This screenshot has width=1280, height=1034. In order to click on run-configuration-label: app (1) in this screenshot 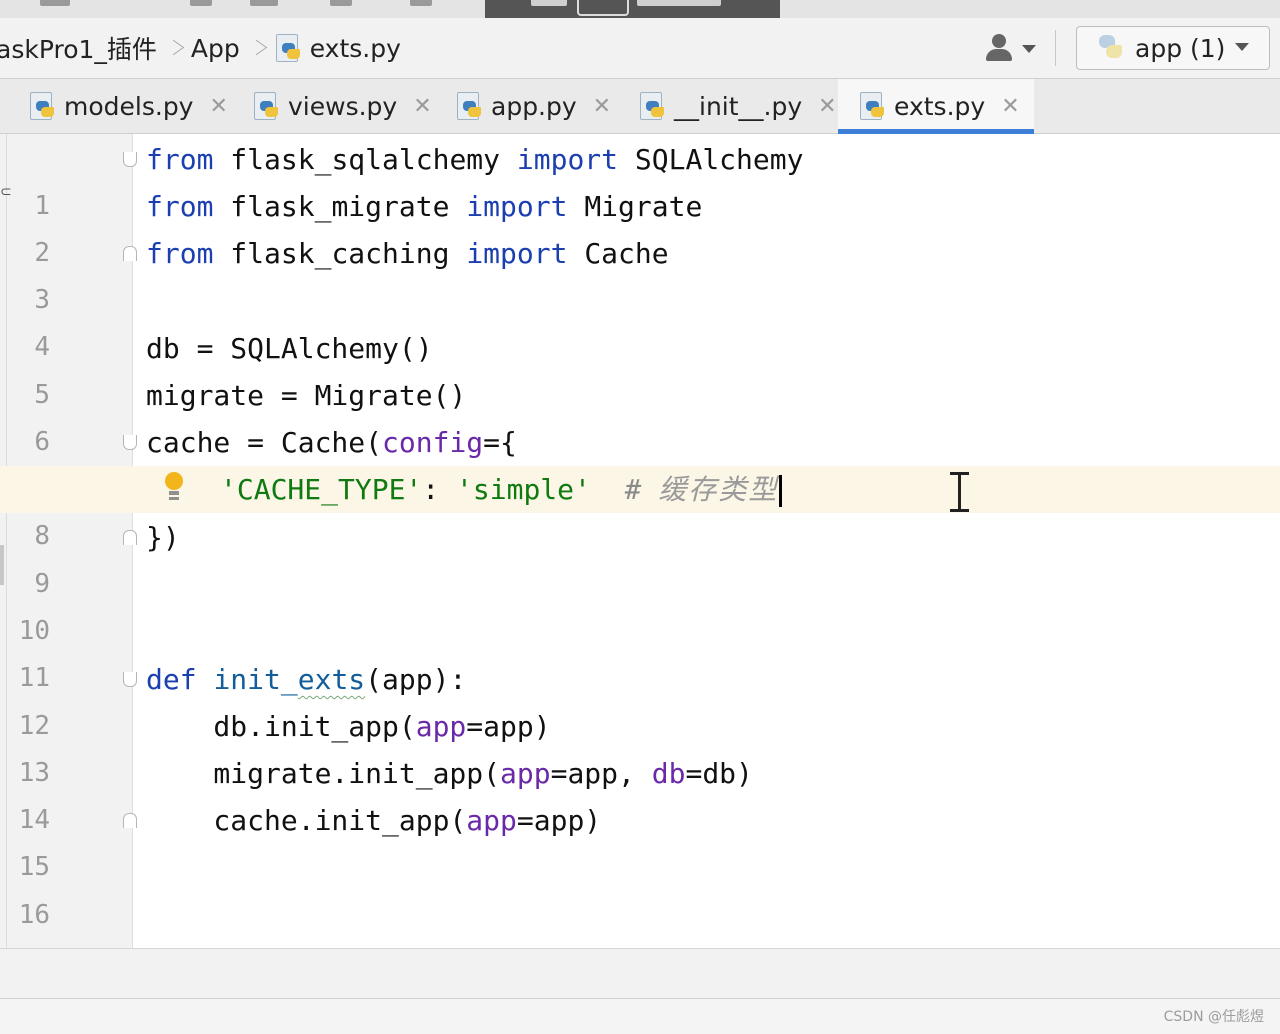, I will do `click(1180, 48)`.